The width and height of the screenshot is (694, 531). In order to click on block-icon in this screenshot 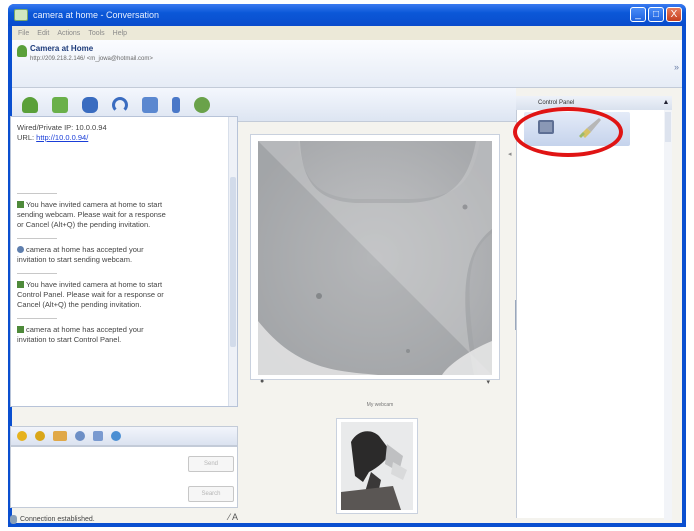, I will do `click(176, 104)`.